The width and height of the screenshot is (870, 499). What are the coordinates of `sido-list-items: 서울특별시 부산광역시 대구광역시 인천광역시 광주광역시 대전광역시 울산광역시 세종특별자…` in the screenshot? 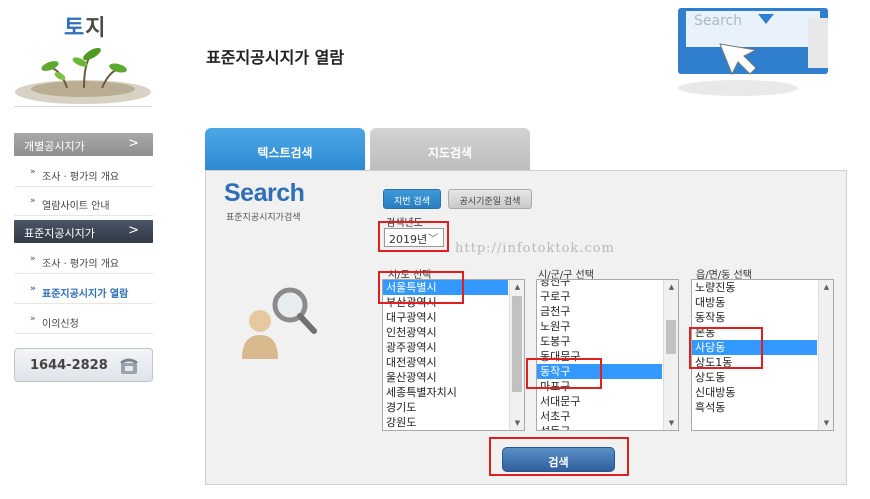 It's located at (445, 355).